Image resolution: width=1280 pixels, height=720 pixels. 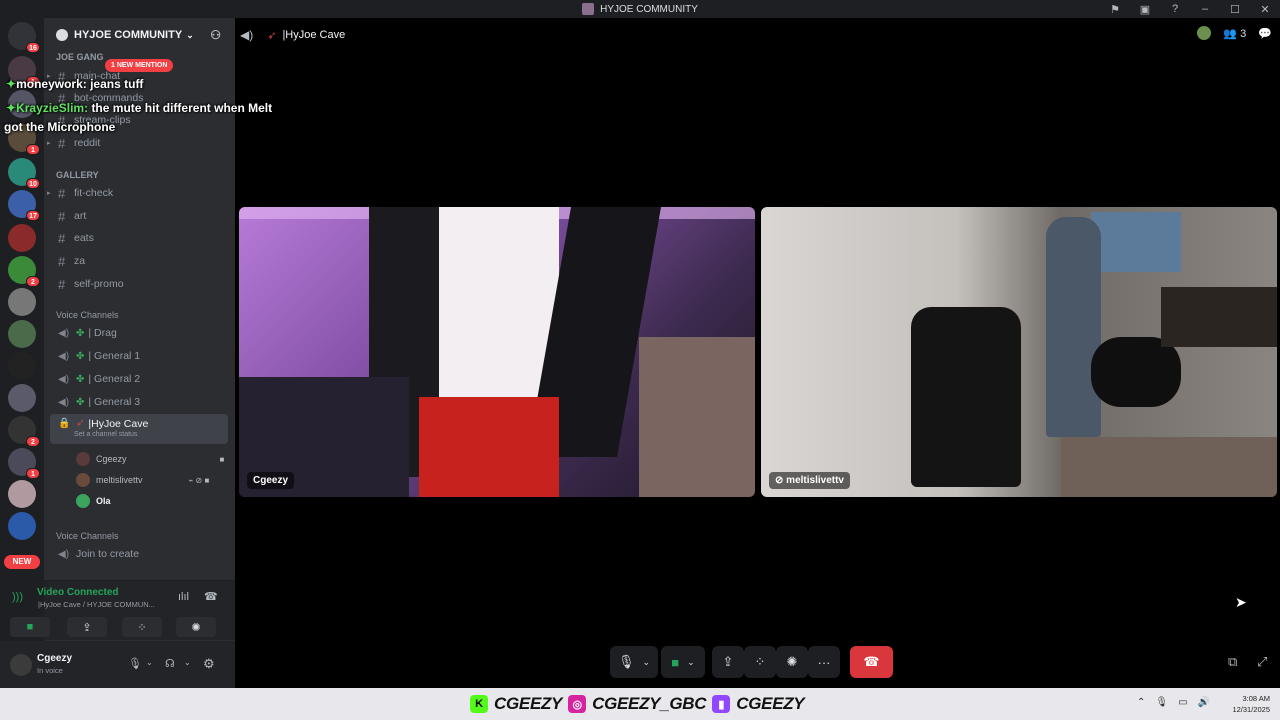 I want to click on fullscreen-icon: ⤢, so click(x=1262, y=662).